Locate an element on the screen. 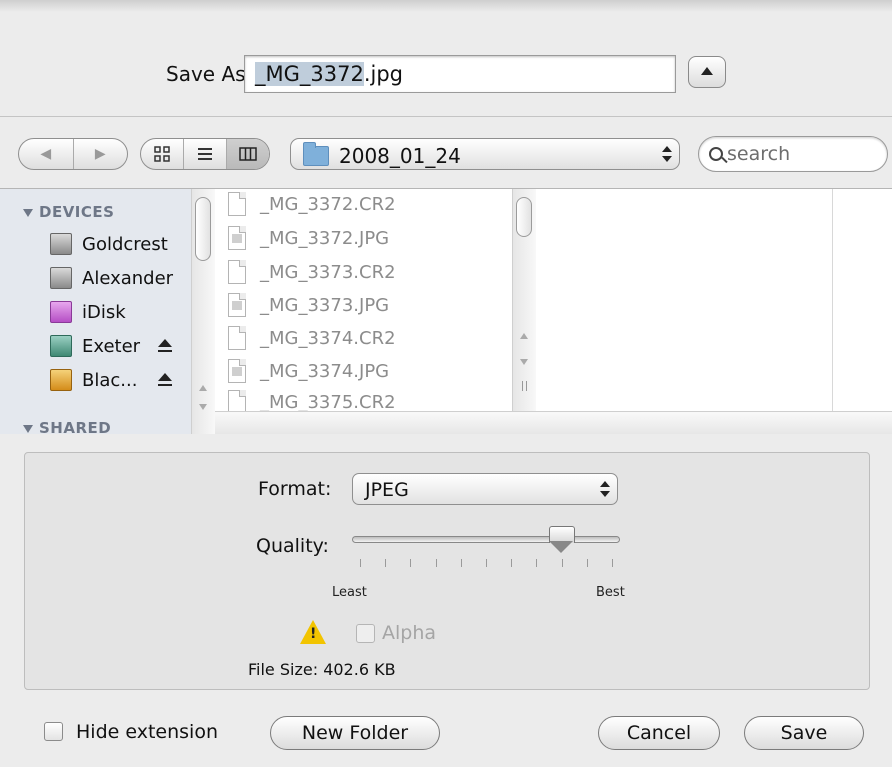  sidebar-header-shared: SHARED is located at coordinates (67, 426).